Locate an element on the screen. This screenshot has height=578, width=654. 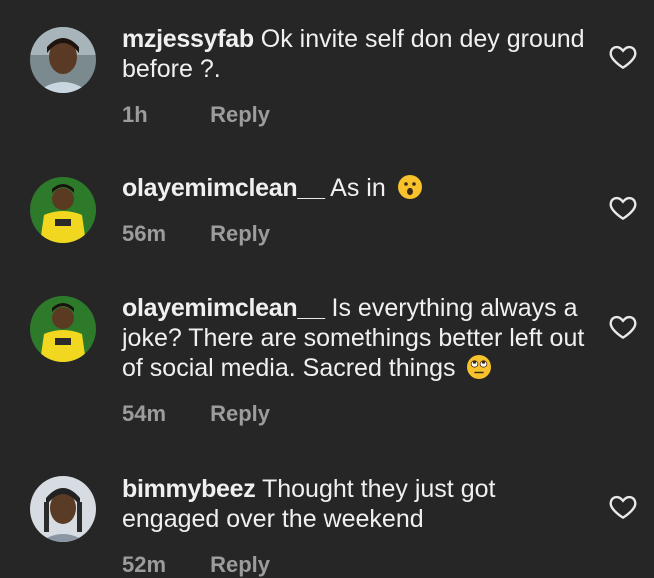
comment-time: 52m is located at coordinates (144, 564).